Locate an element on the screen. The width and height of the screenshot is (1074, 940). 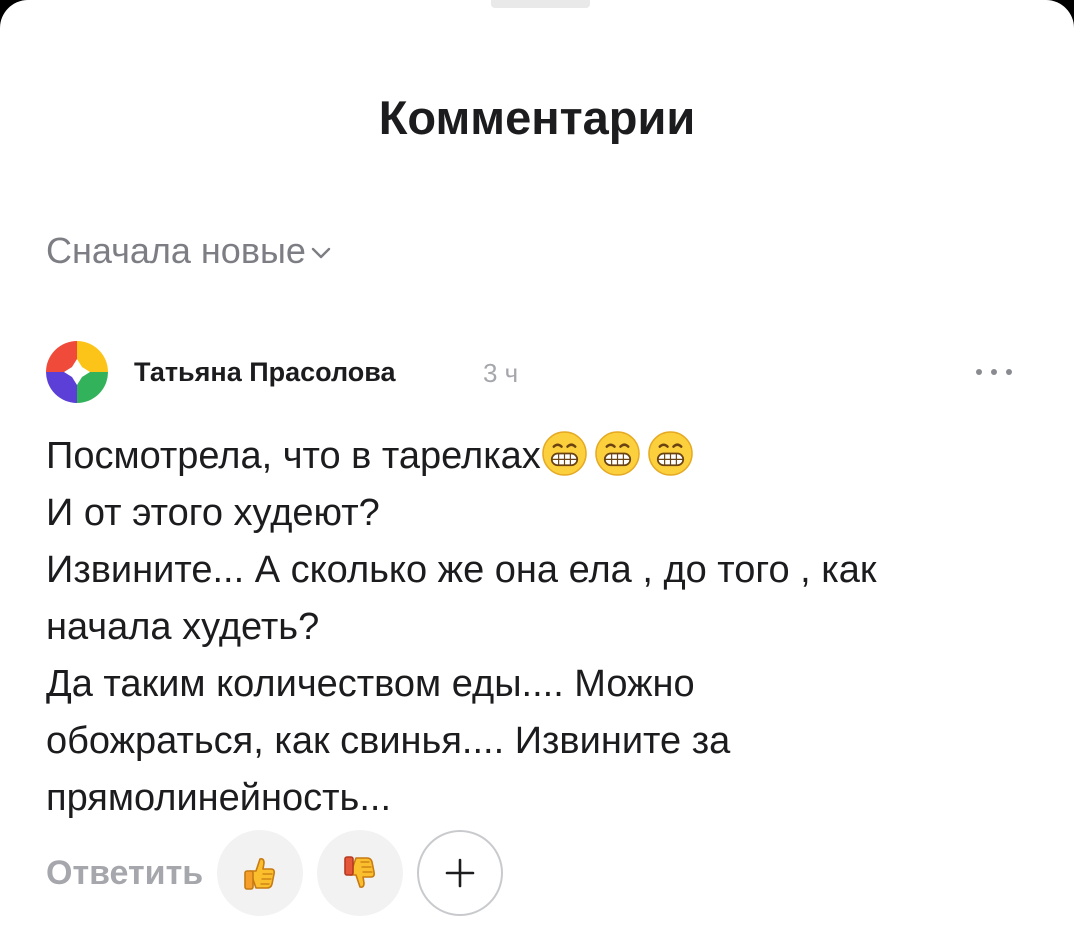
sort-dropdown: Сначала новые is located at coordinates (189, 251).